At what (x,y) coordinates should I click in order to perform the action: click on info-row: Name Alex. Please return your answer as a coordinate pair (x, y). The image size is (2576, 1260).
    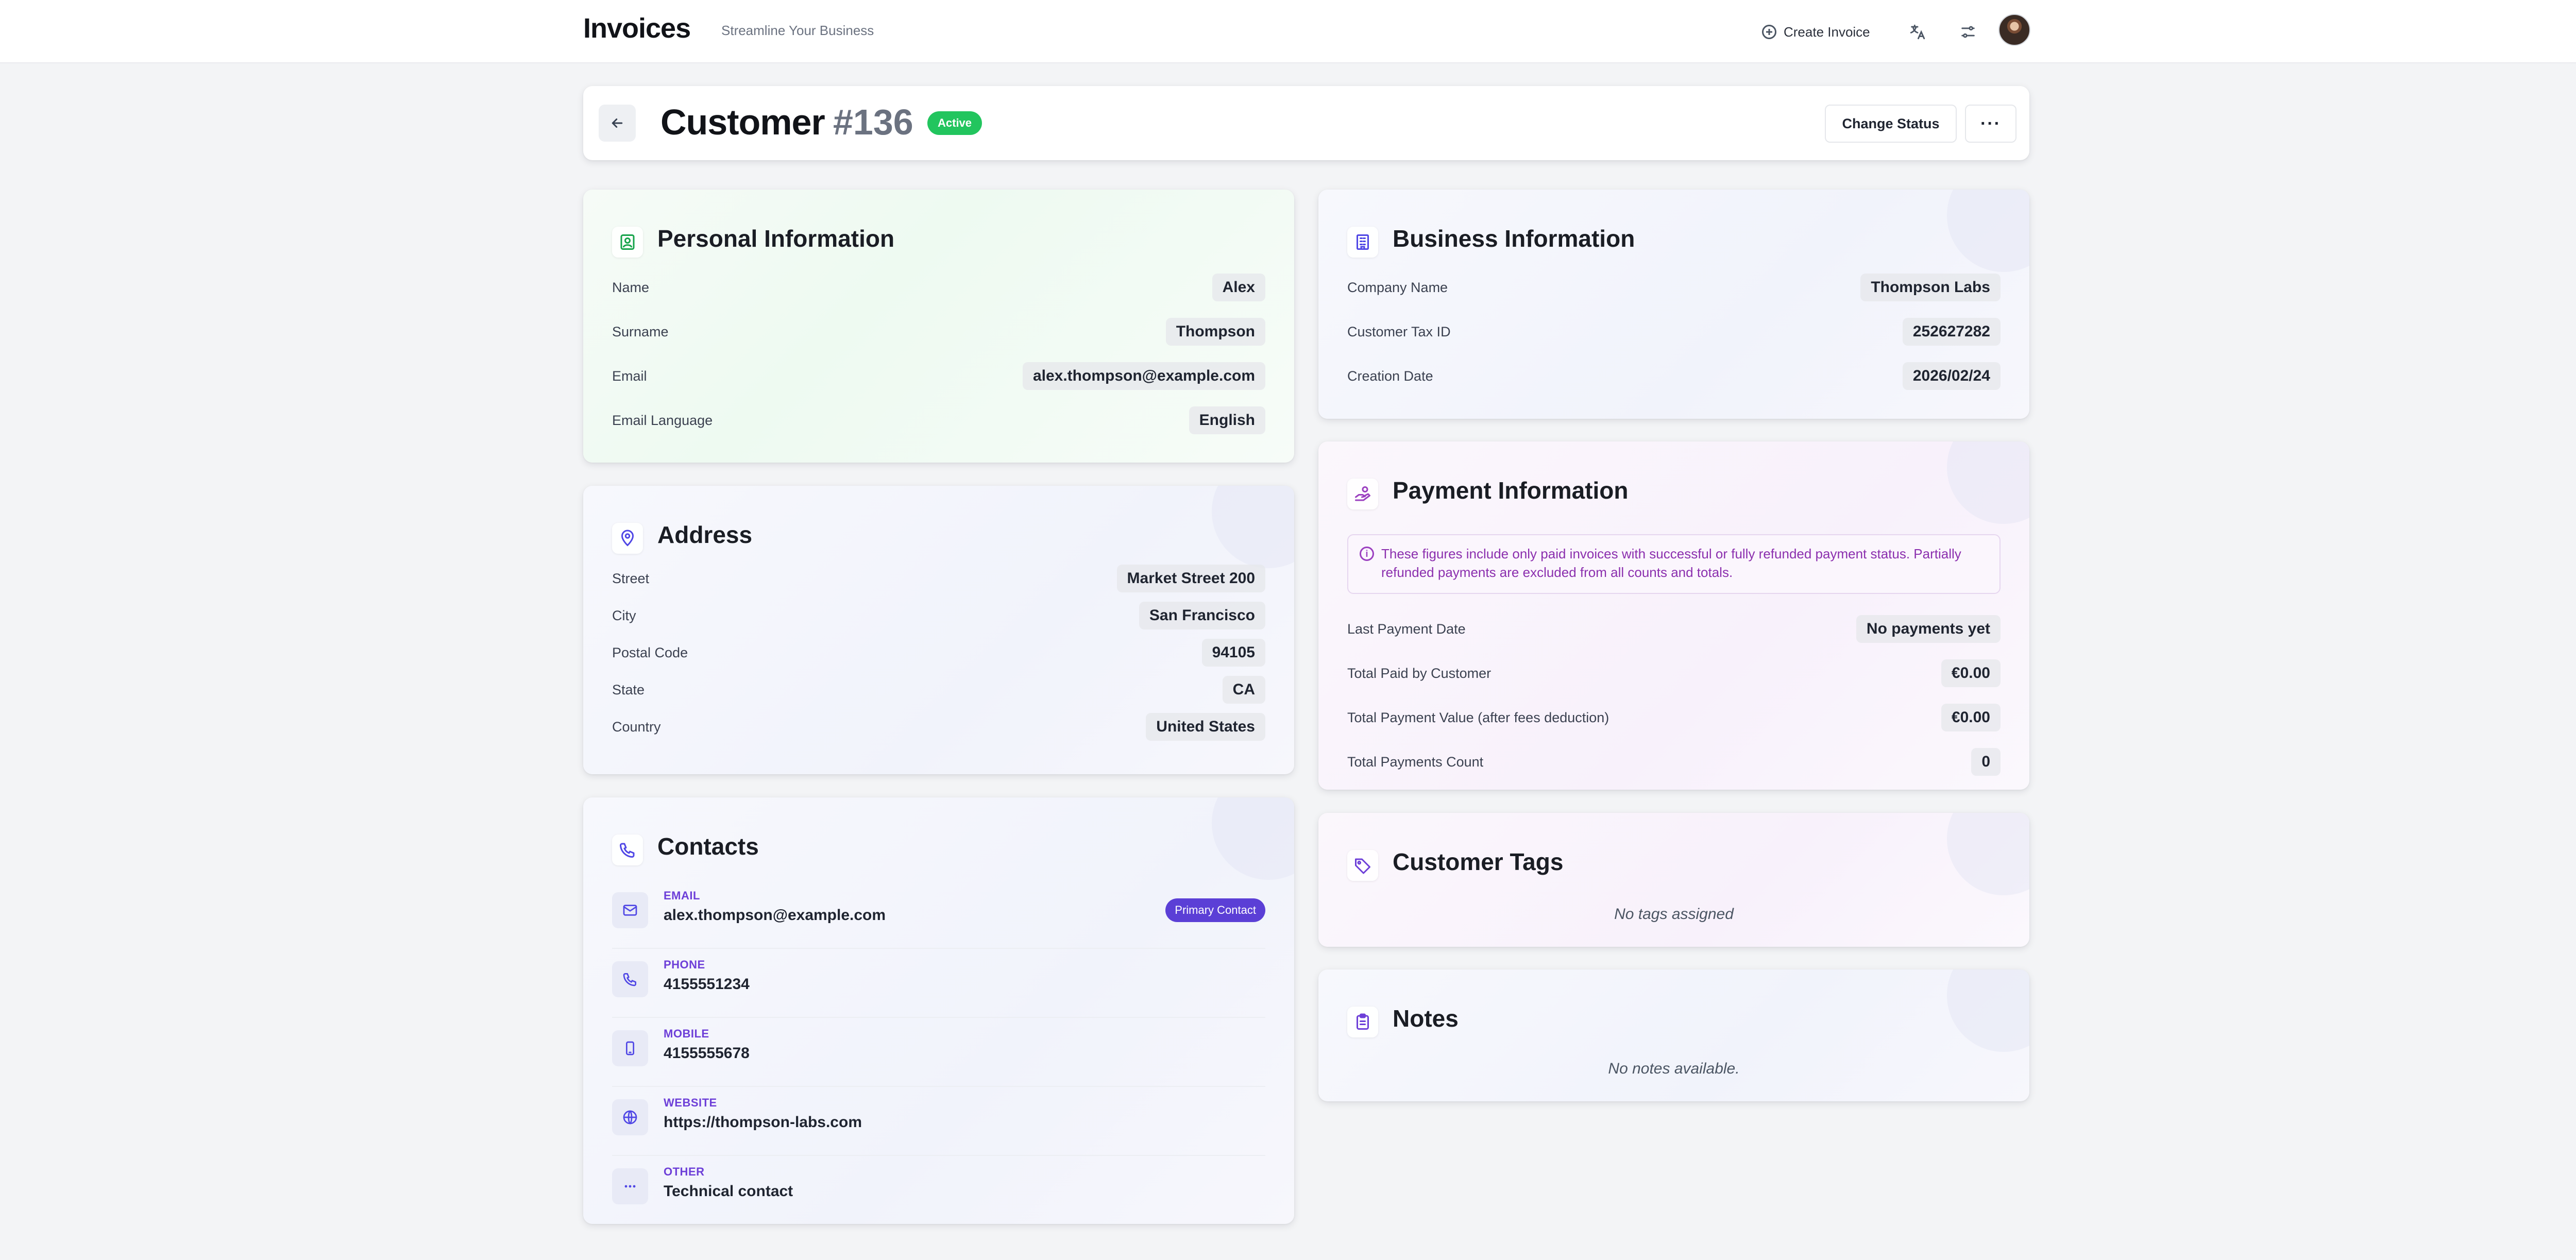
    Looking at the image, I should click on (938, 287).